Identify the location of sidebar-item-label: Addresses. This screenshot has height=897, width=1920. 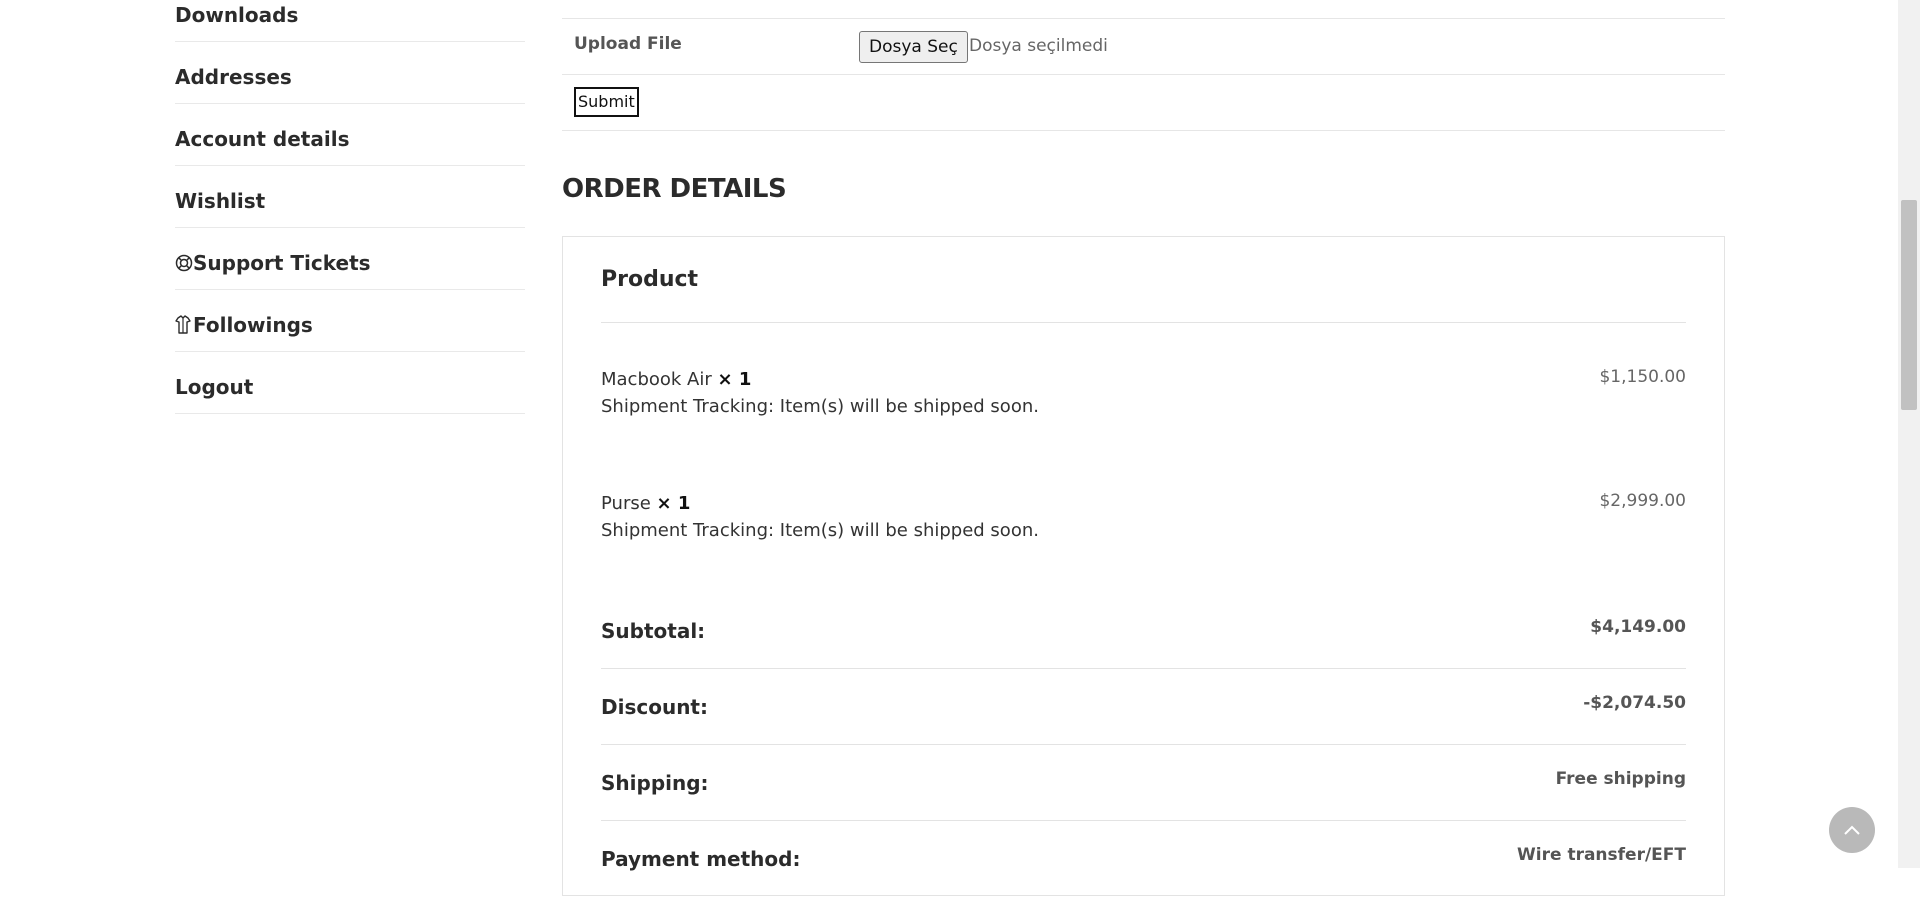
(233, 76).